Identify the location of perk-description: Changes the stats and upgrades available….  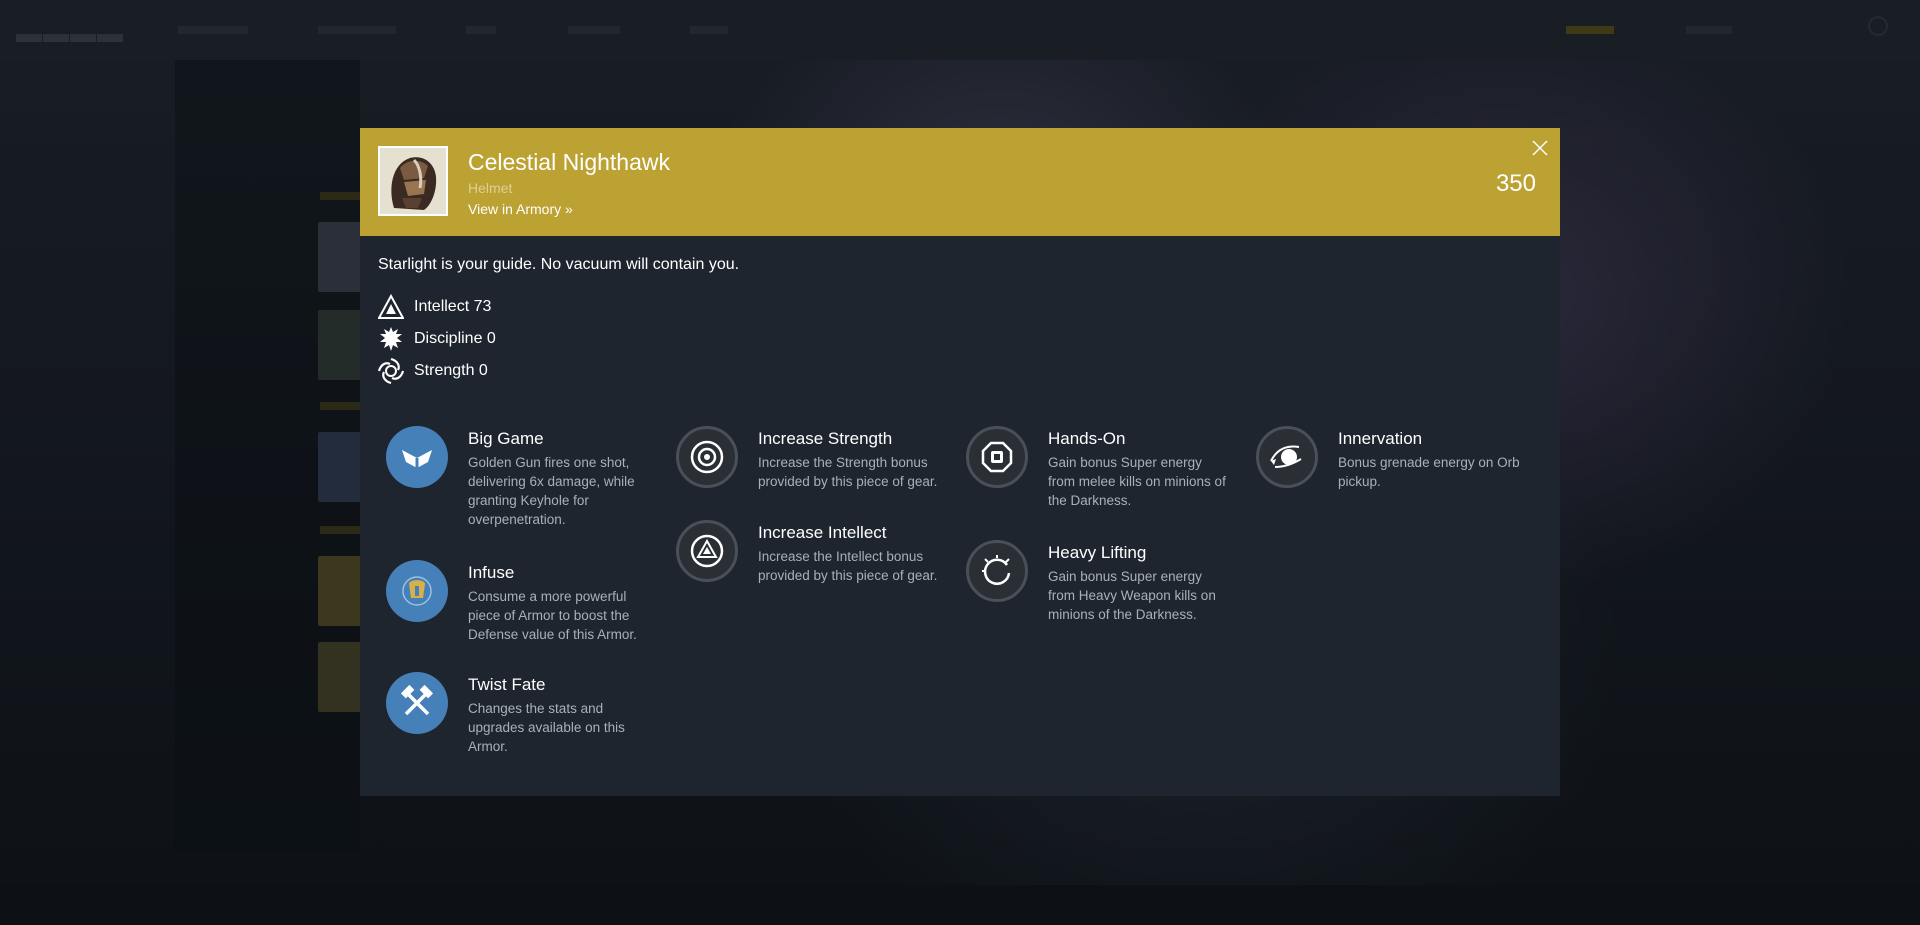
(546, 727).